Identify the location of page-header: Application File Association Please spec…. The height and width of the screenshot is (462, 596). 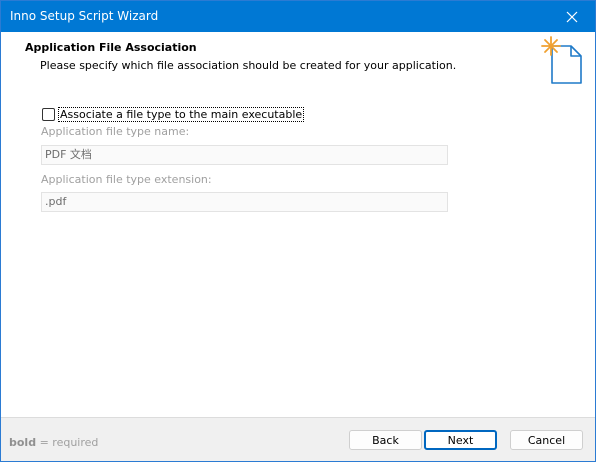
(298, 61).